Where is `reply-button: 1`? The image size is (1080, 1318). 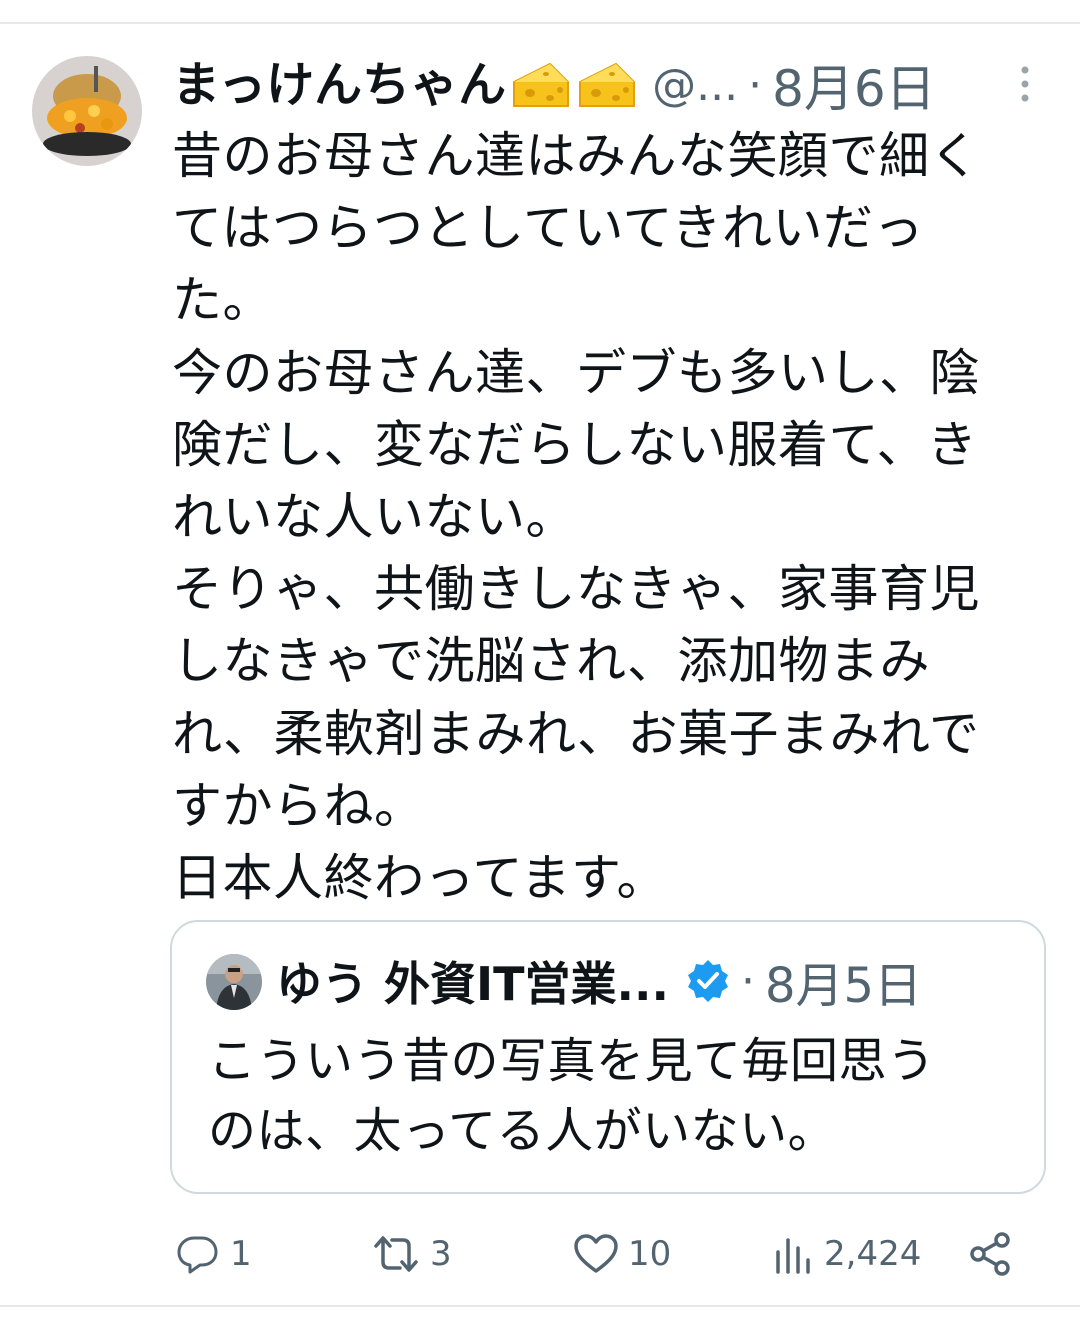
reply-button: 1 is located at coordinates (213, 1254).